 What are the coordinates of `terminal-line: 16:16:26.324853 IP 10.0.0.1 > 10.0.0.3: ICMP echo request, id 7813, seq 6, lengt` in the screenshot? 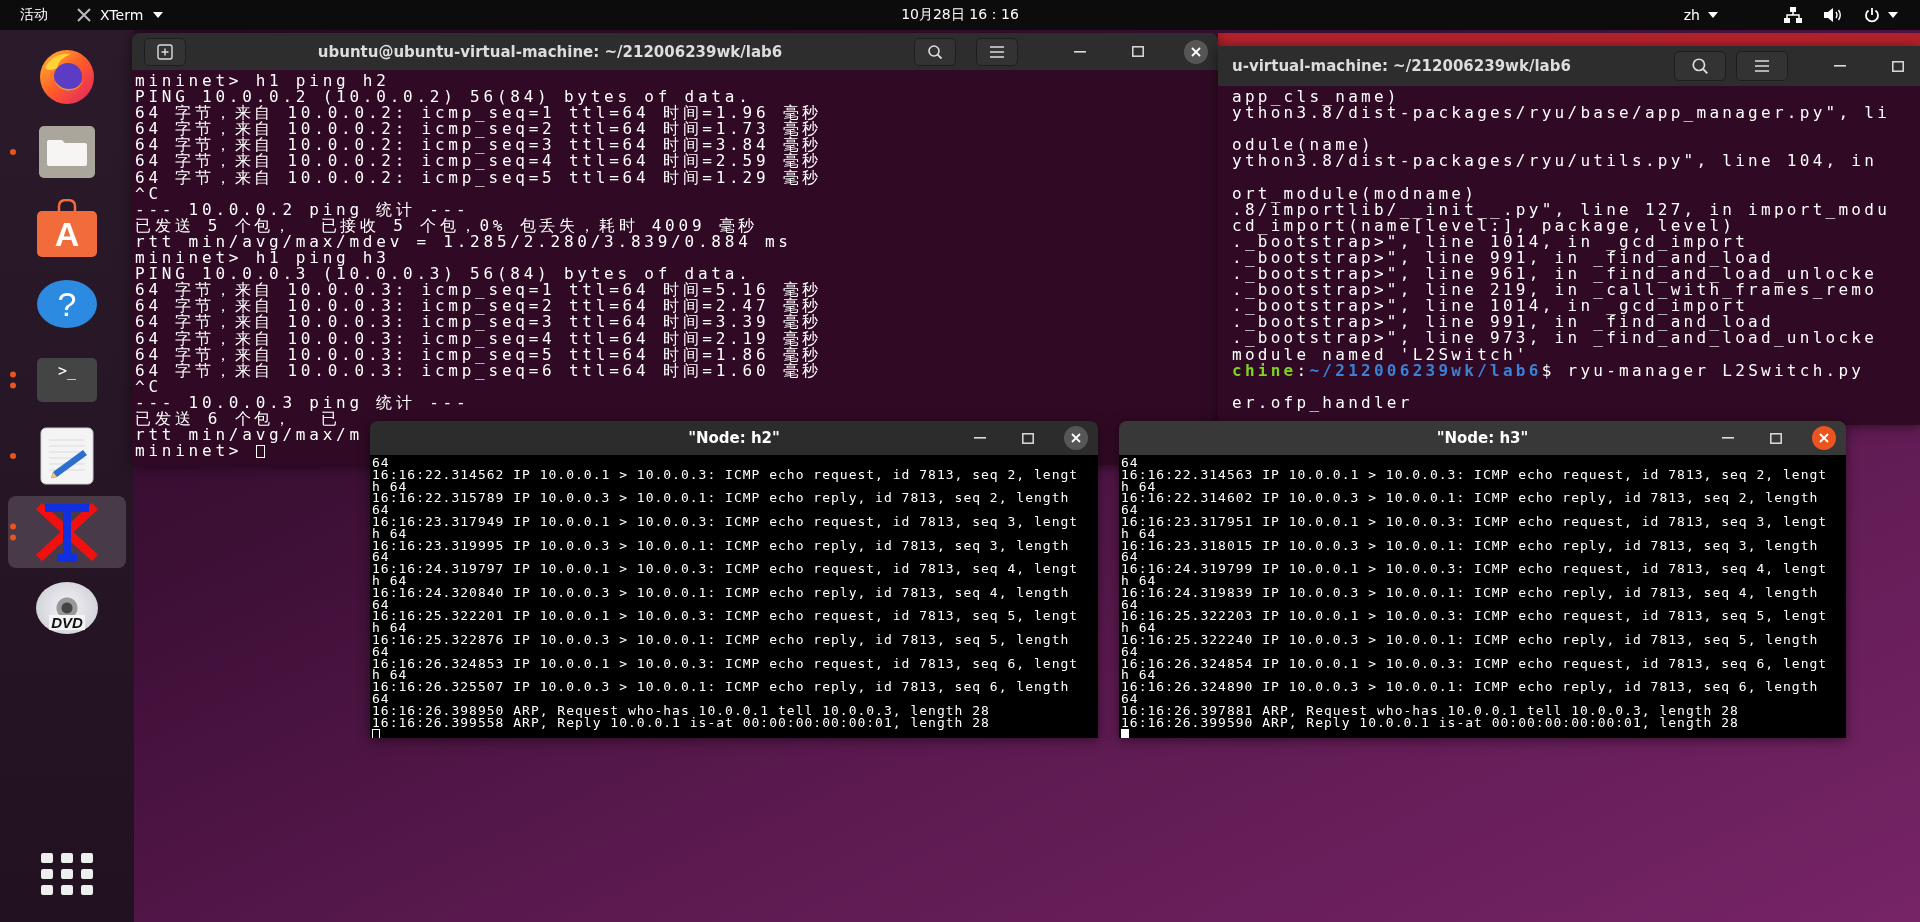 It's located at (725, 663).